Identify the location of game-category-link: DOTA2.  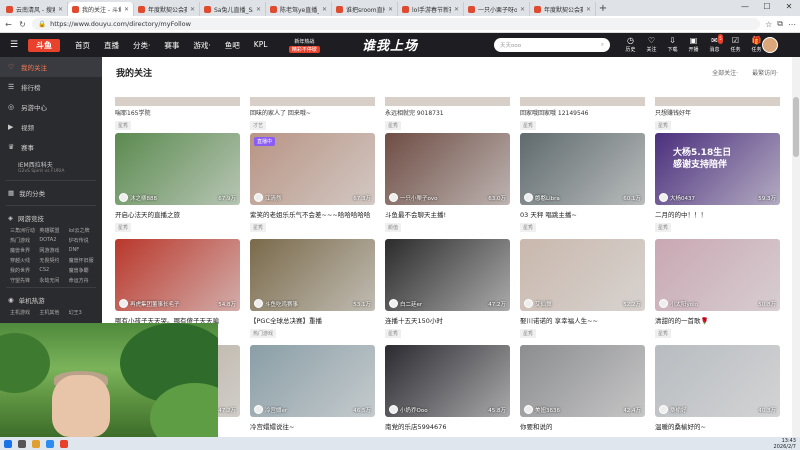
(52, 240).